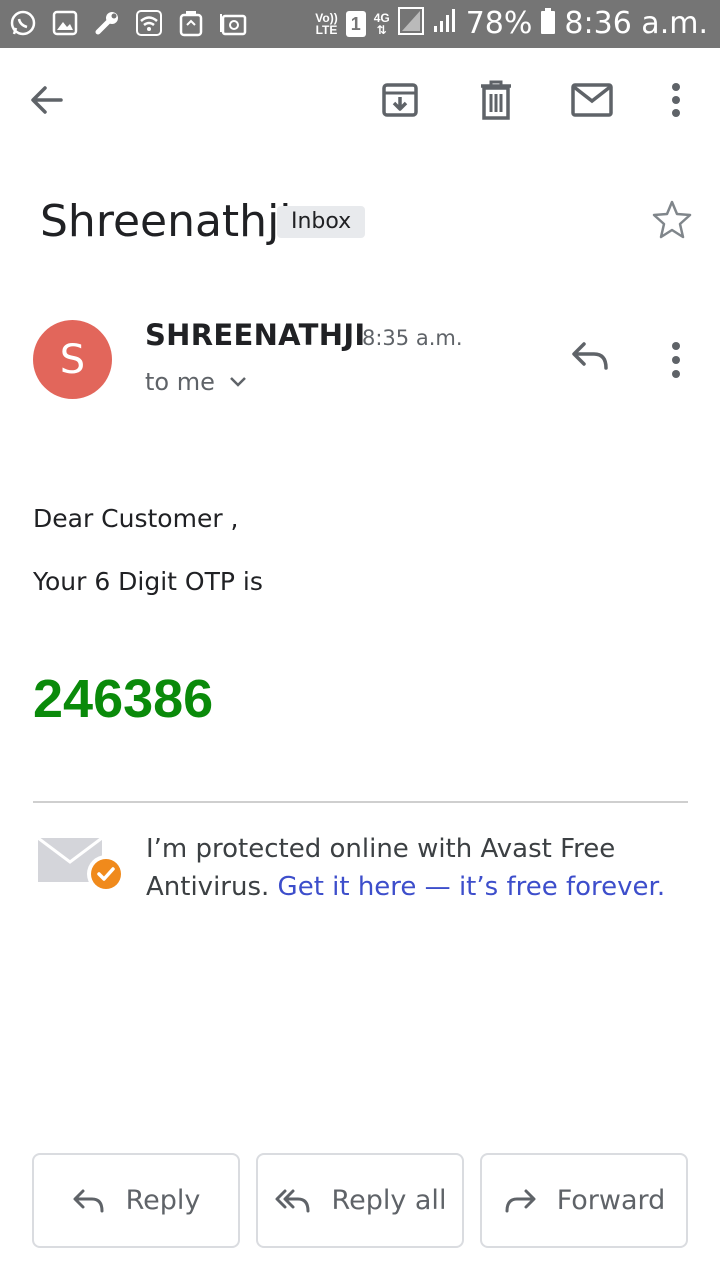  What do you see at coordinates (65, 23) in the screenshot?
I see `gallery-icon` at bounding box center [65, 23].